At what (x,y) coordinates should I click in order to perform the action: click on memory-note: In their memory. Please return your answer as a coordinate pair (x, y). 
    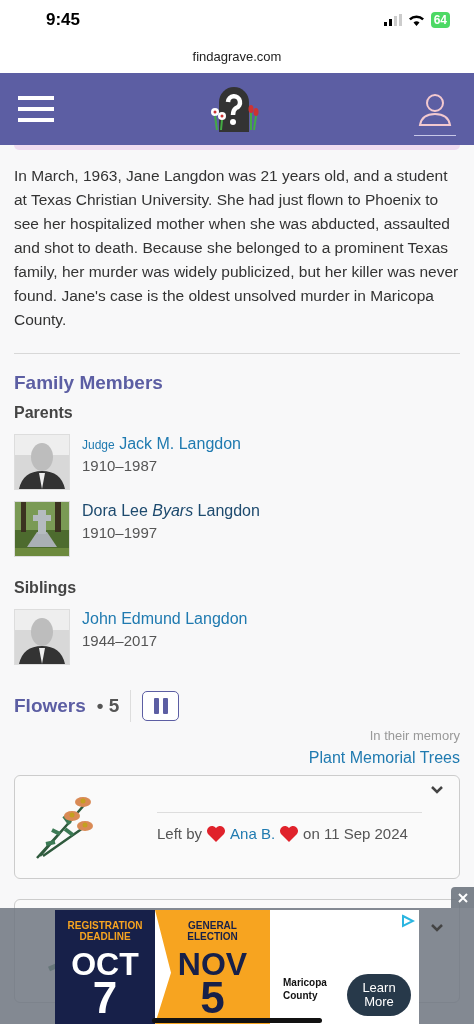
    Looking at the image, I should click on (414, 735).